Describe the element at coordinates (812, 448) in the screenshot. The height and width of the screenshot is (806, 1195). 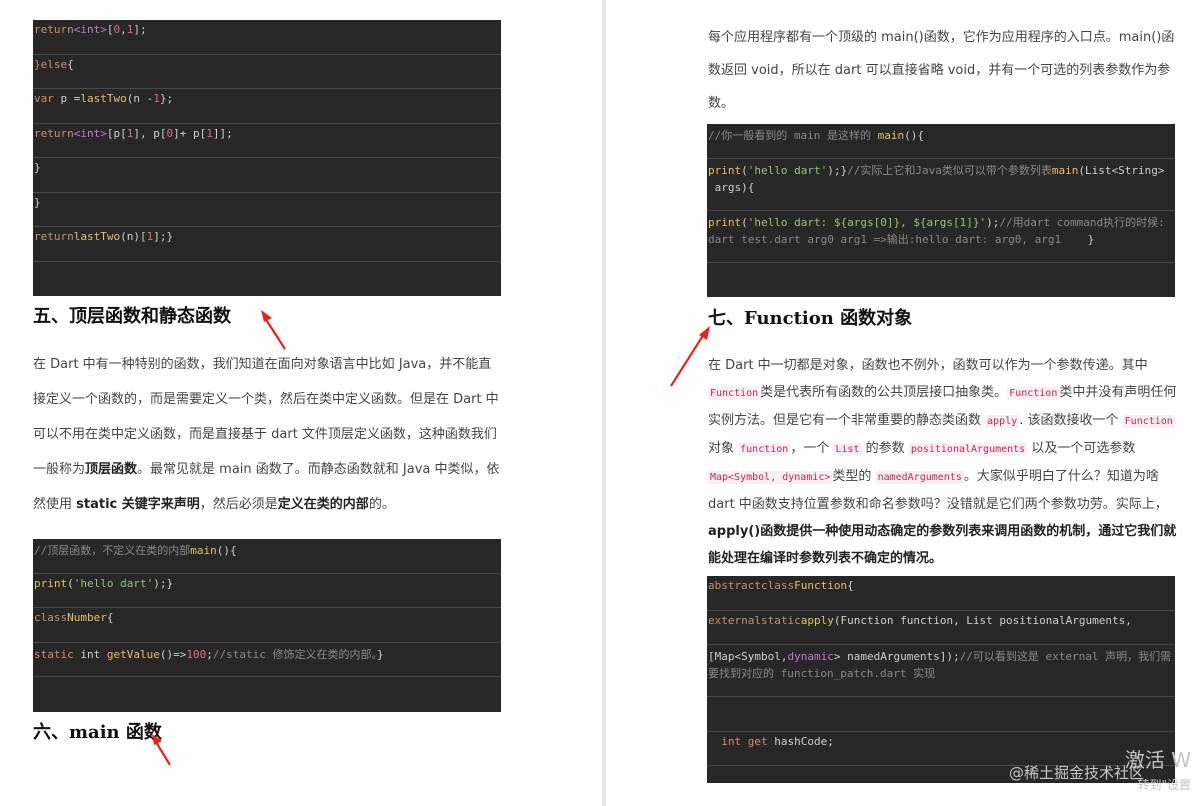
I see `text-run: ，一个` at that location.